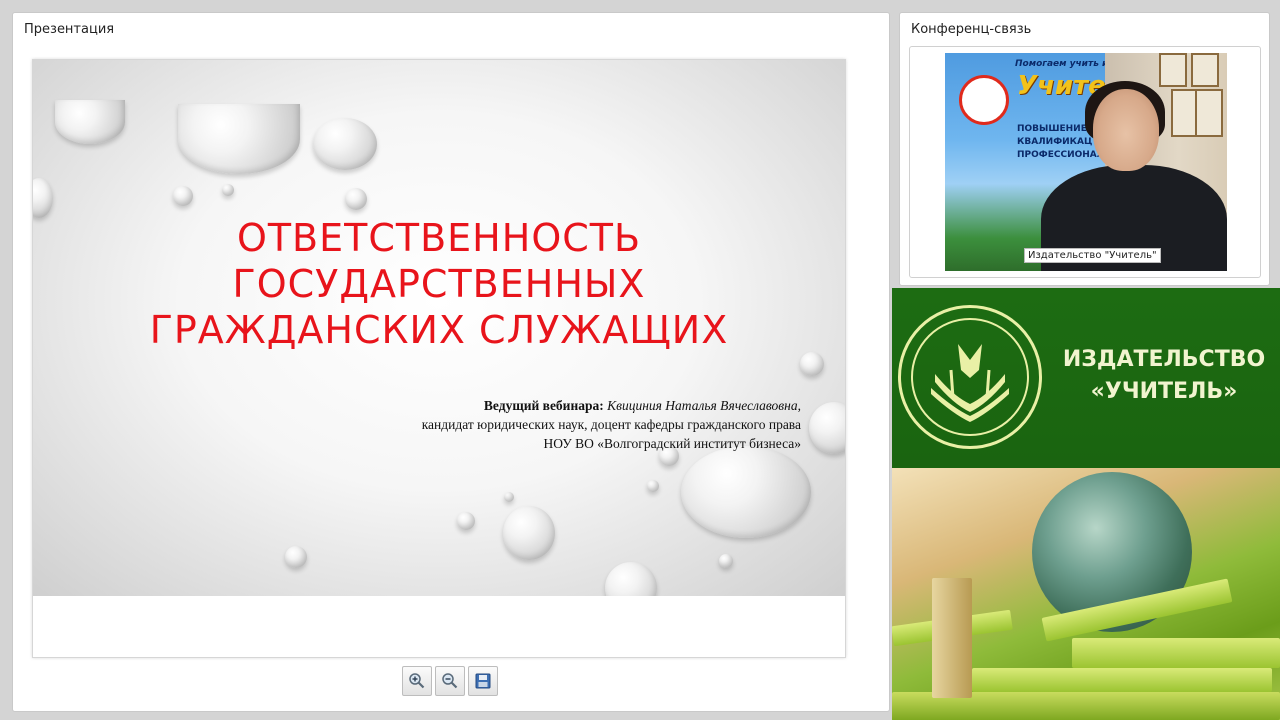 This screenshot has height=720, width=1280. I want to click on publisher-logo-icon, so click(970, 377).